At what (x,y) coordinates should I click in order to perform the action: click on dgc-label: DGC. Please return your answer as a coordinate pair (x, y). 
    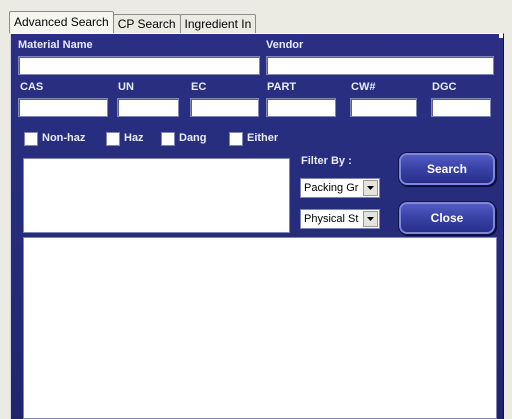
    Looking at the image, I should click on (444, 87).